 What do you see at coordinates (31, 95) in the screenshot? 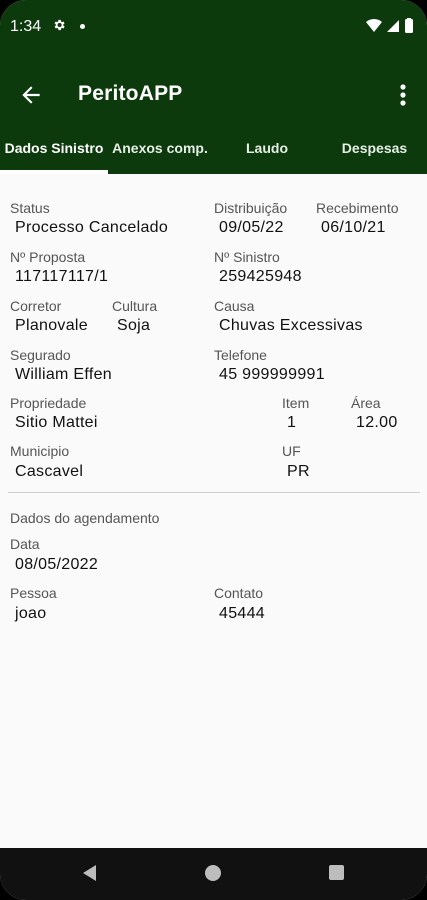
I see `arrow-left-icon` at bounding box center [31, 95].